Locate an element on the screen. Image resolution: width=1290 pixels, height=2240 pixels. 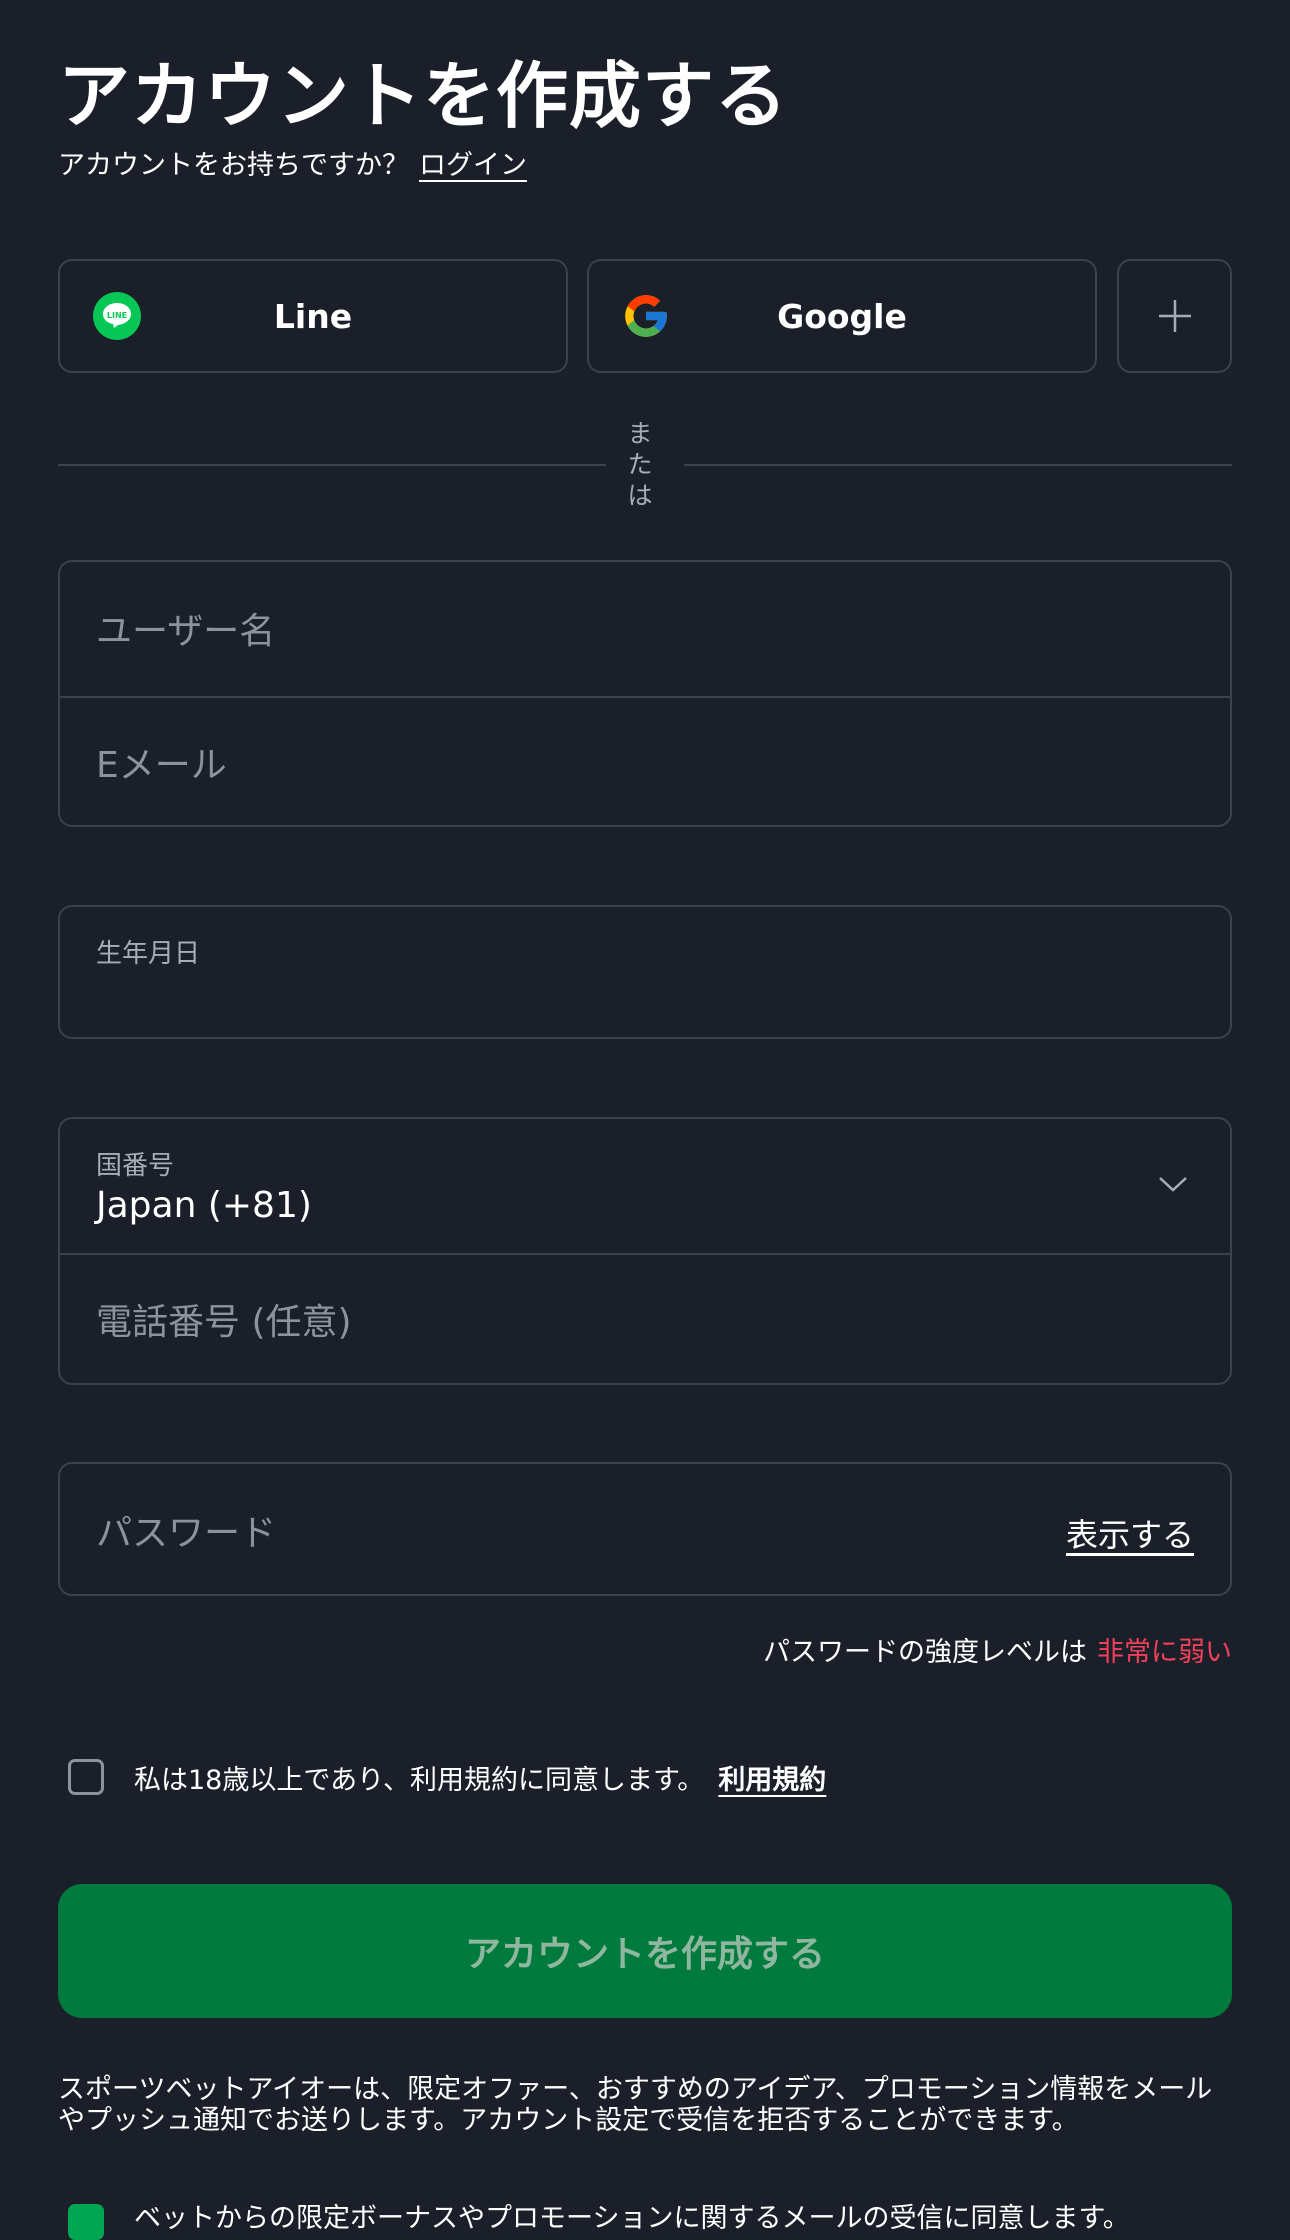
phone-fields-group: 国番号 Japan (+81) 電話番号 (任意) is located at coordinates (645, 1251).